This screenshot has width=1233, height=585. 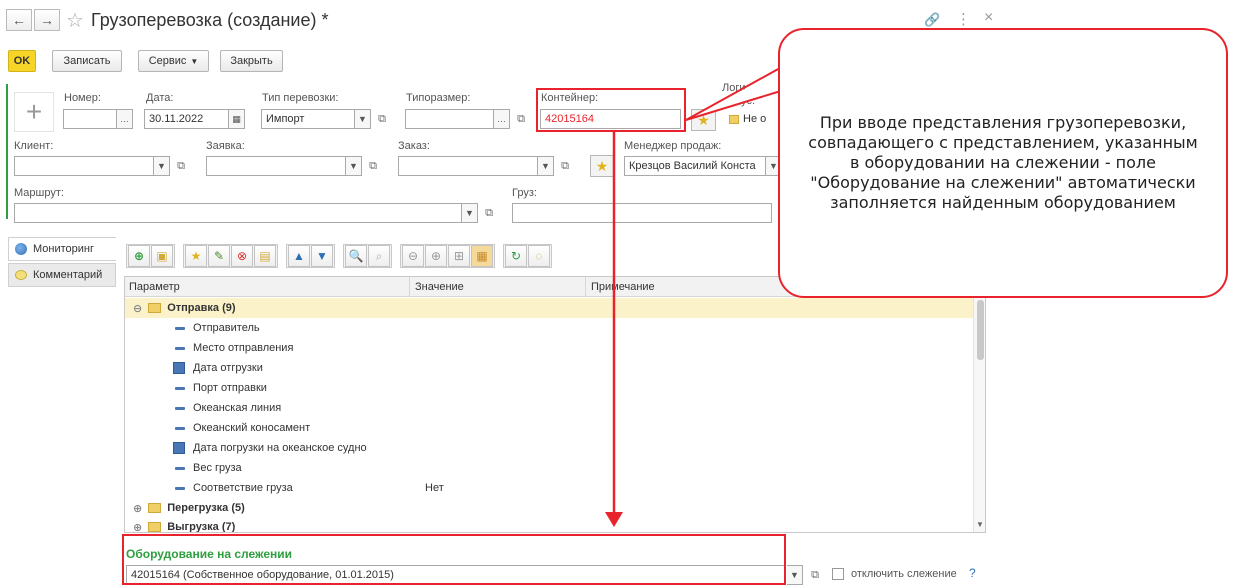 I want to click on annotation-arrowhead, so click(x=614, y=519).